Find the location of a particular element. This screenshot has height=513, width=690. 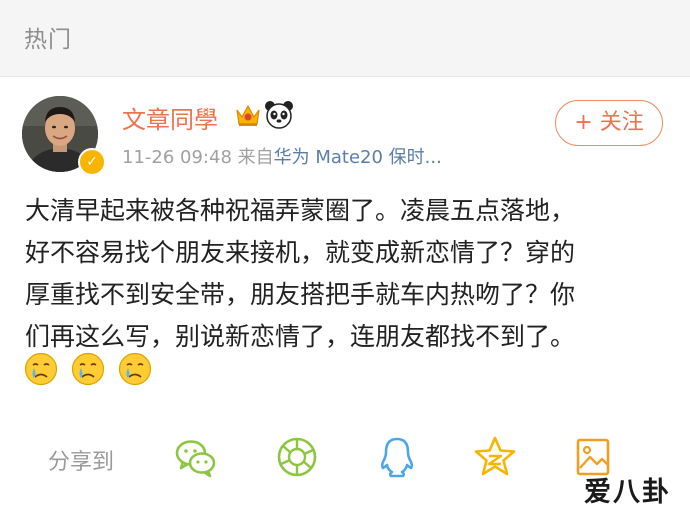

emoji-row is located at coordinates (92, 370).